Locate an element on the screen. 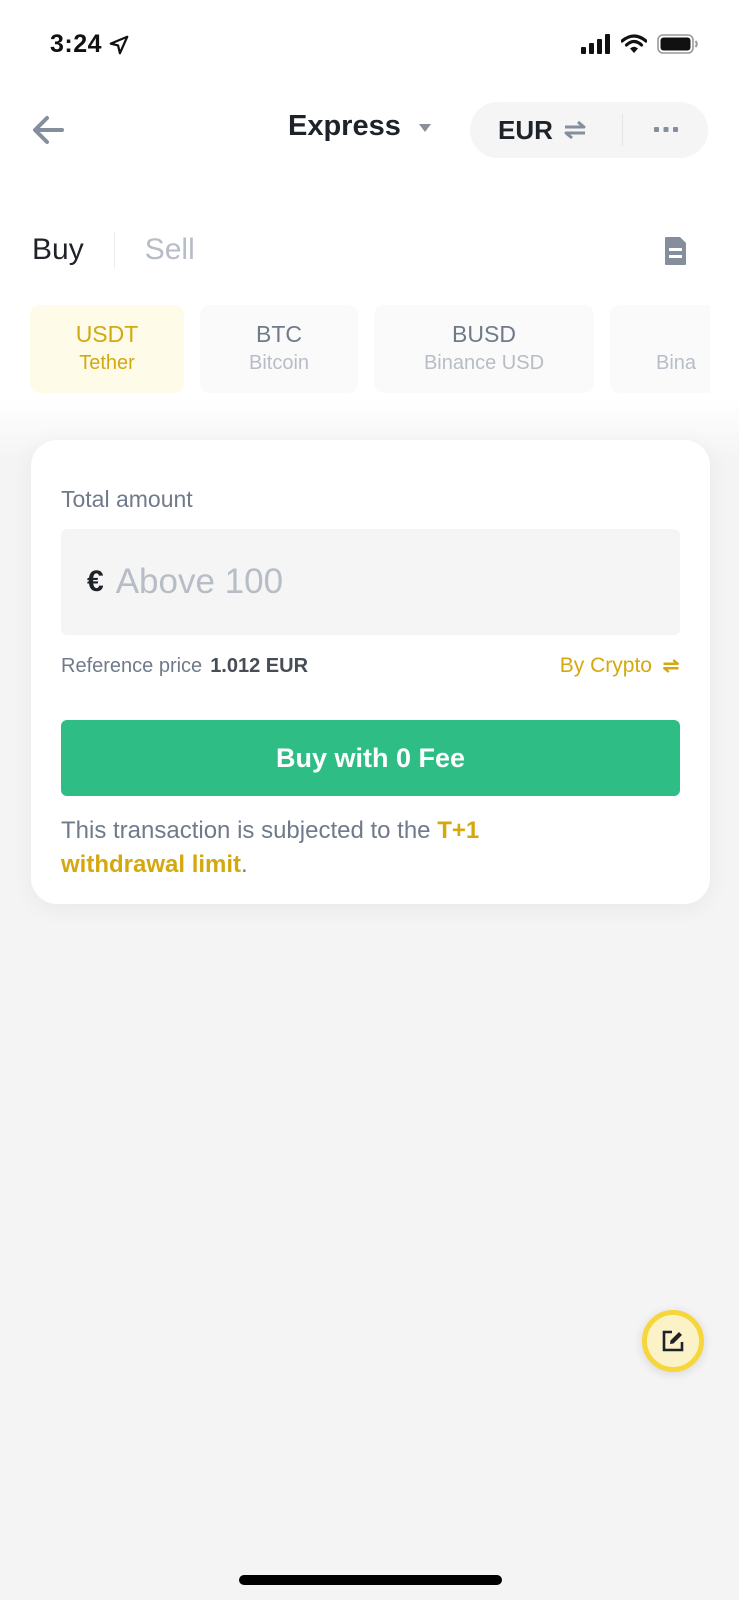 Image resolution: width=739 pixels, height=1600 pixels. coin-name: Tether is located at coordinates (107, 362).